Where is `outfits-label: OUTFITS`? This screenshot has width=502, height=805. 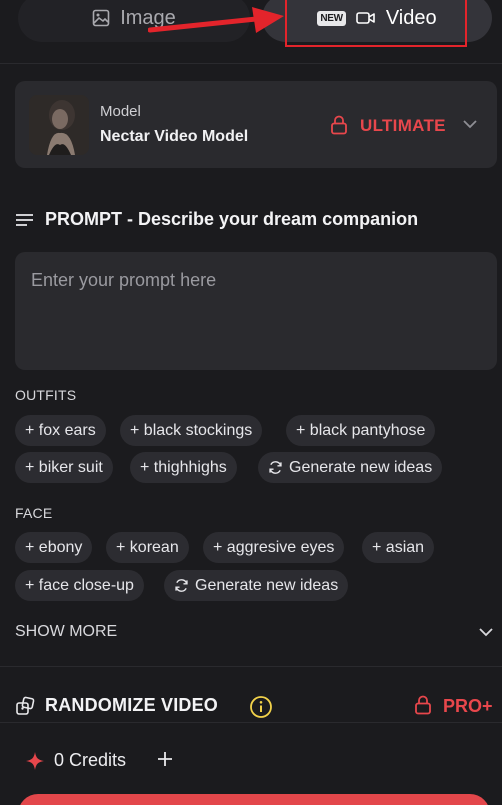
outfits-label: OUTFITS is located at coordinates (46, 395).